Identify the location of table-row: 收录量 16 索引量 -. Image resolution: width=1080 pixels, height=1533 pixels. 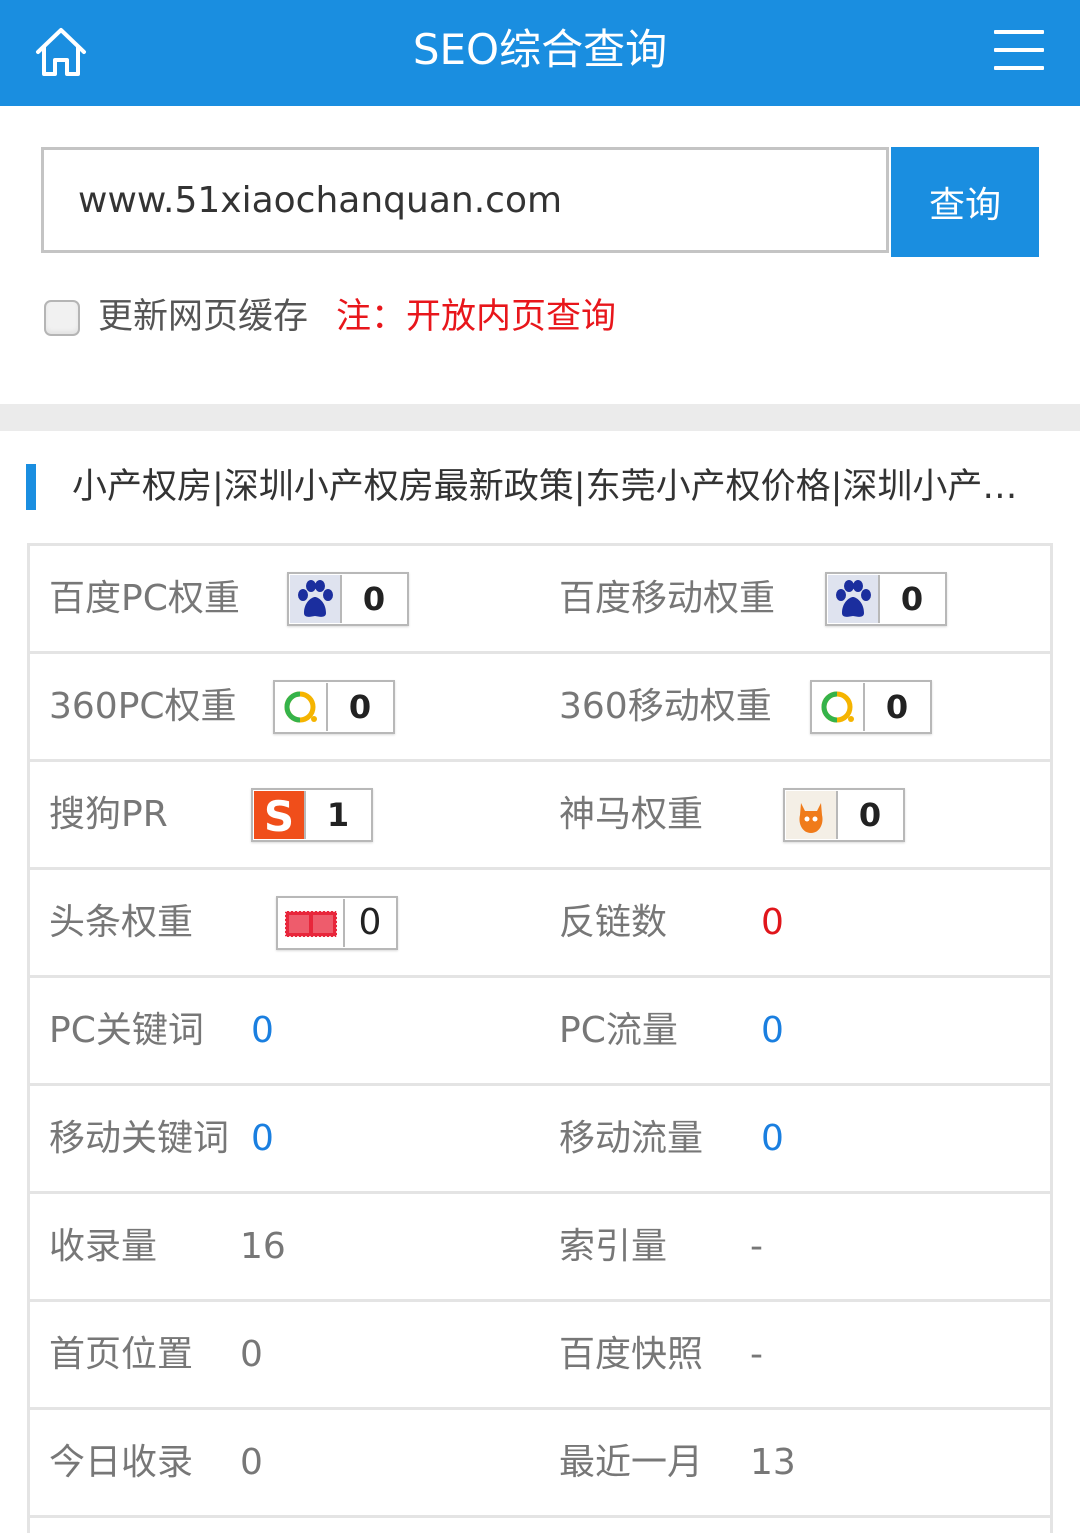
(540, 1248).